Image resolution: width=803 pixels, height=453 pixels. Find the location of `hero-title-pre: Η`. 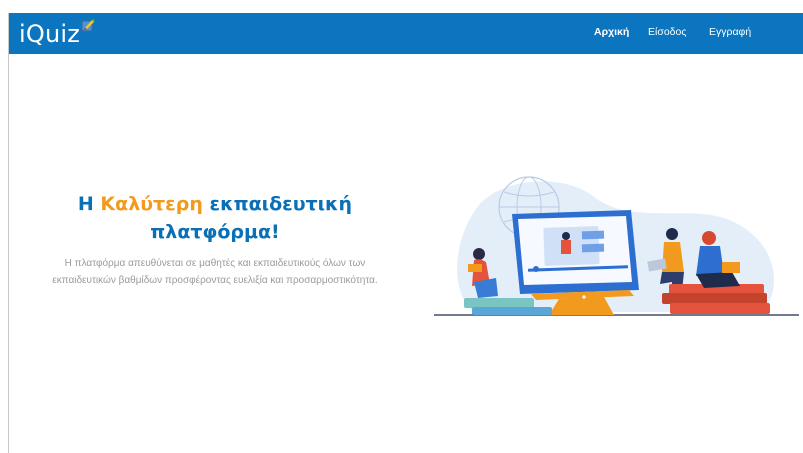

hero-title-pre: Η is located at coordinates (89, 204).